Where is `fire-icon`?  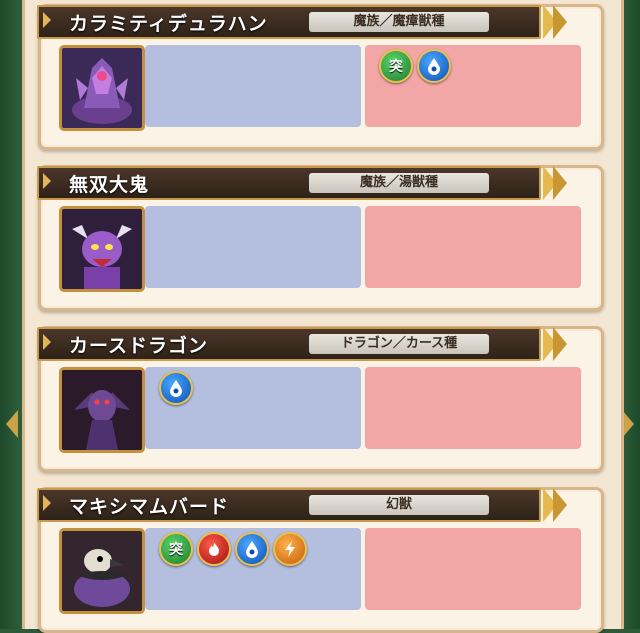 fire-icon is located at coordinates (214, 549).